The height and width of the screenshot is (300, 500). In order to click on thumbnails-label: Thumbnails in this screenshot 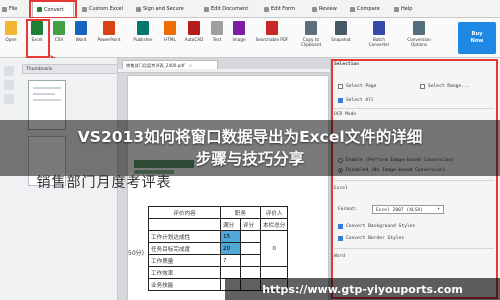, I will do `click(39, 69)`.